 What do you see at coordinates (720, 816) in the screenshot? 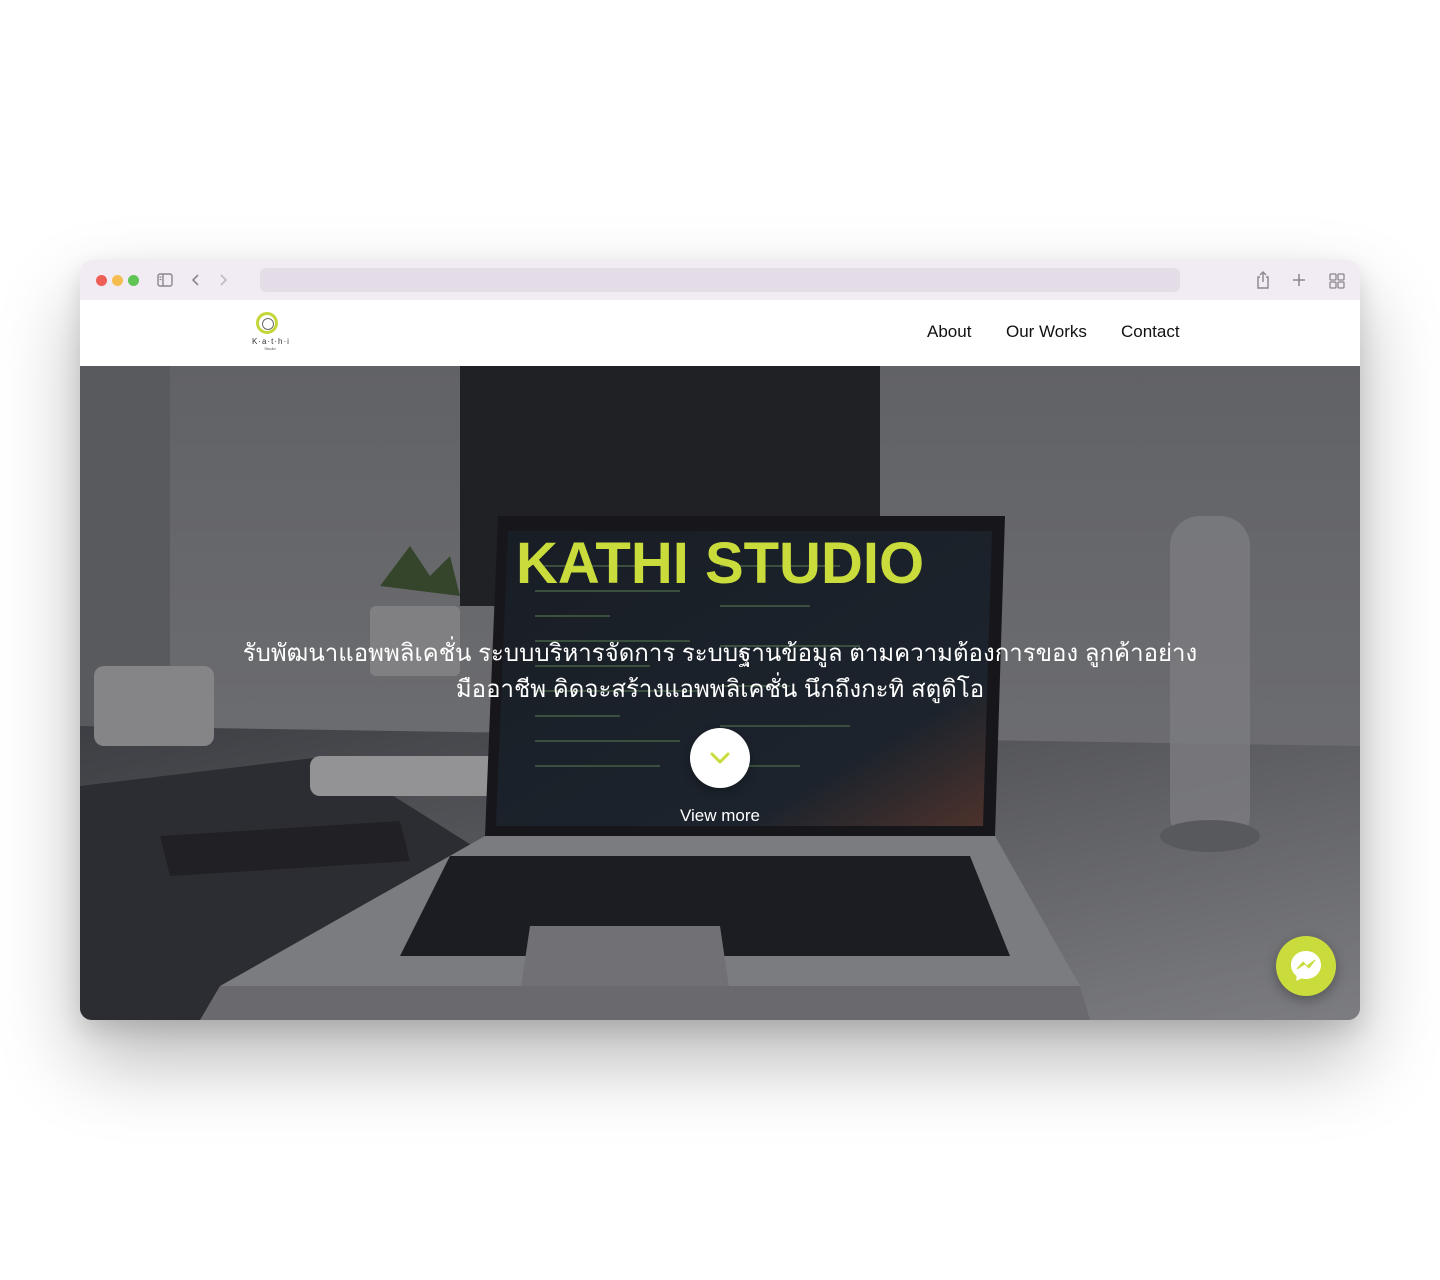
I see `view-more-label: View more` at bounding box center [720, 816].